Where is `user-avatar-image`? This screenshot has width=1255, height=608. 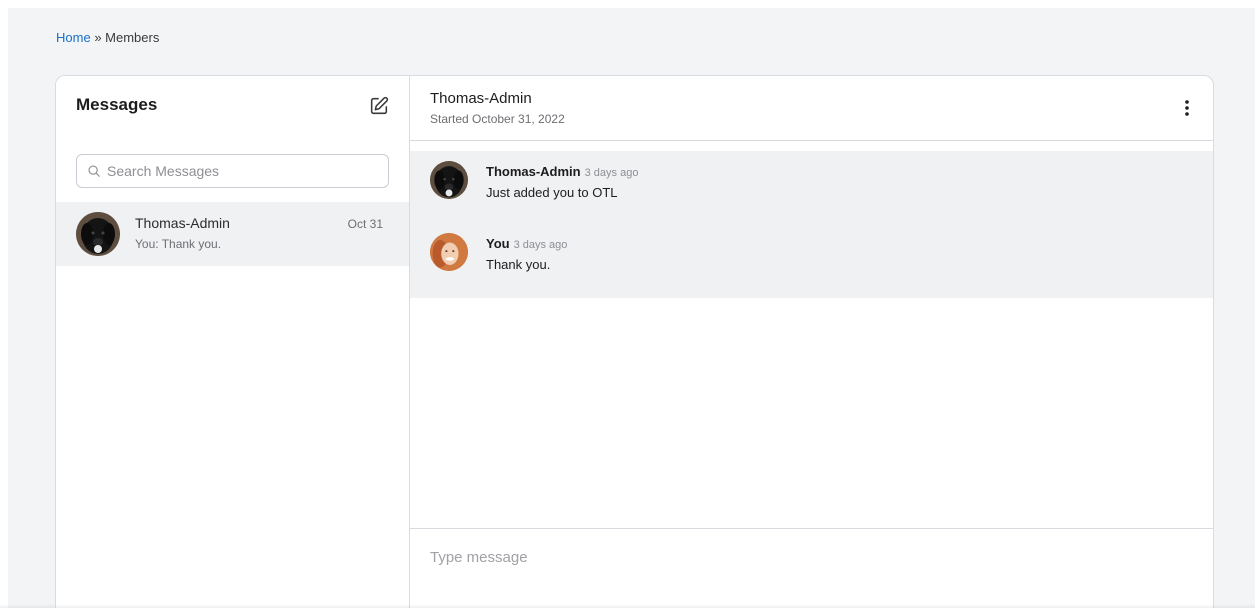 user-avatar-image is located at coordinates (449, 252).